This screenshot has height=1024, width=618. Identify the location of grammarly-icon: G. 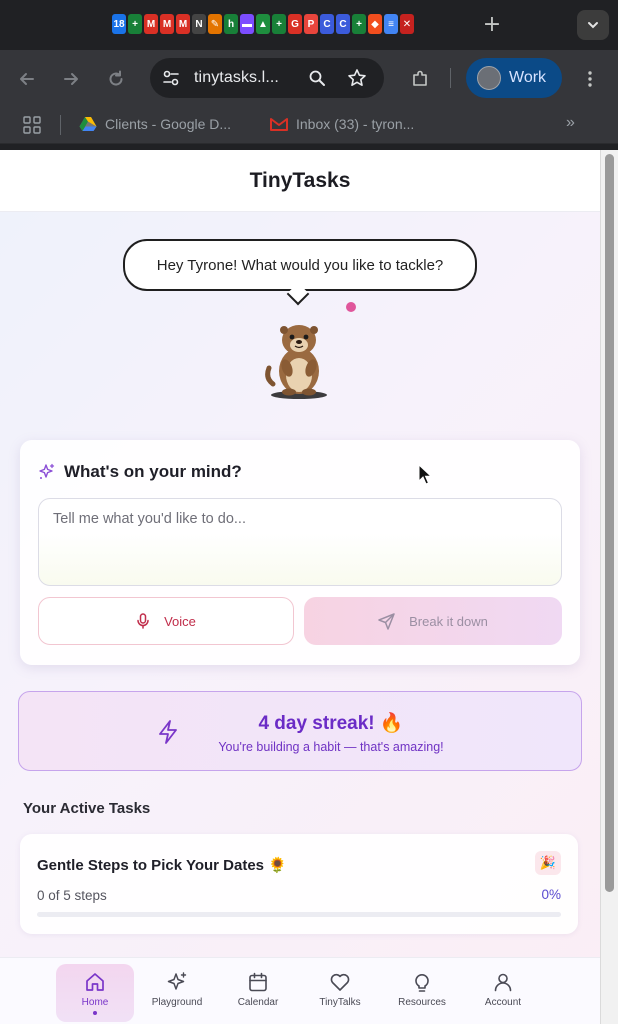
(295, 24).